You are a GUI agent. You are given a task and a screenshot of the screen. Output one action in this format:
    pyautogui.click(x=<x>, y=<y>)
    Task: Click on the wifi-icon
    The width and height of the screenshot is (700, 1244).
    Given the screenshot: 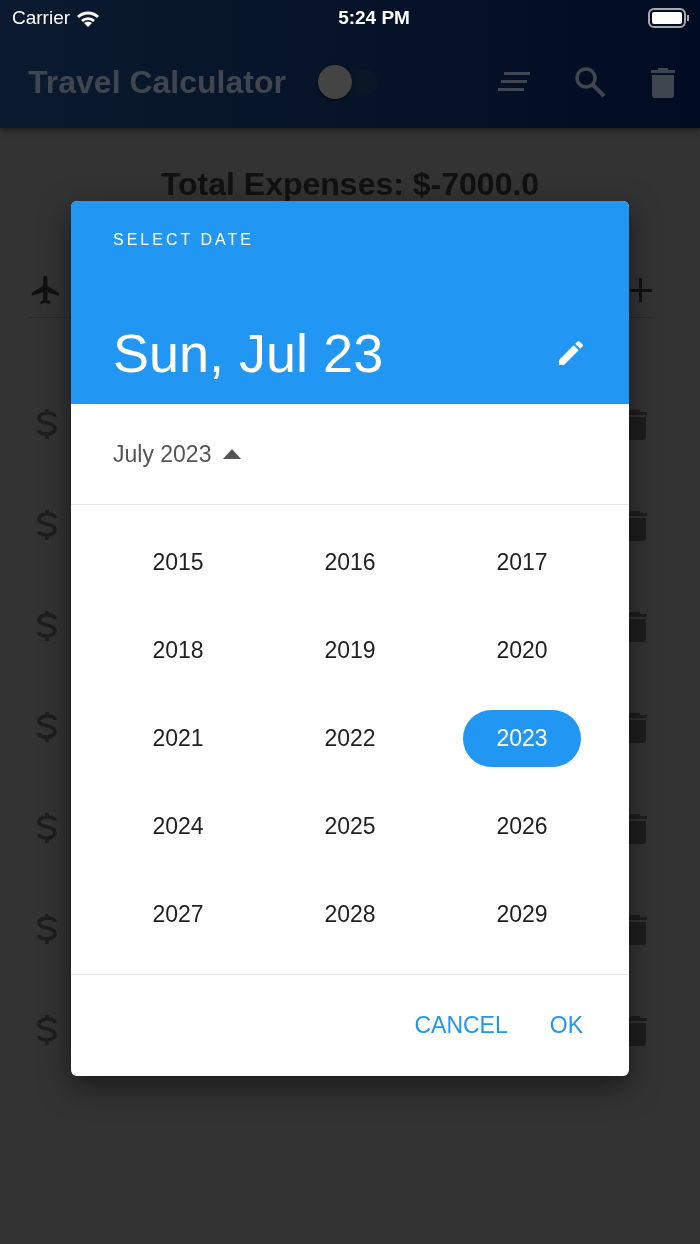 What is the action you would take?
    pyautogui.click(x=88, y=18)
    